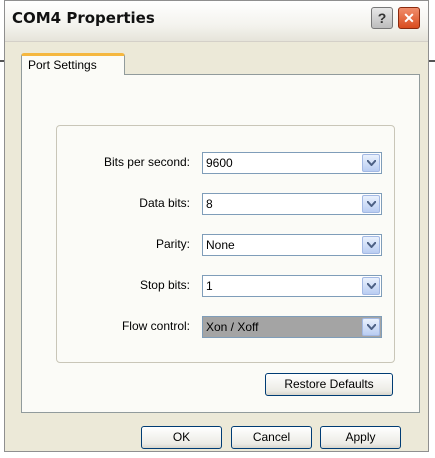  Describe the element at coordinates (209, 286) in the screenshot. I see `stop-bits-value: 1` at that location.